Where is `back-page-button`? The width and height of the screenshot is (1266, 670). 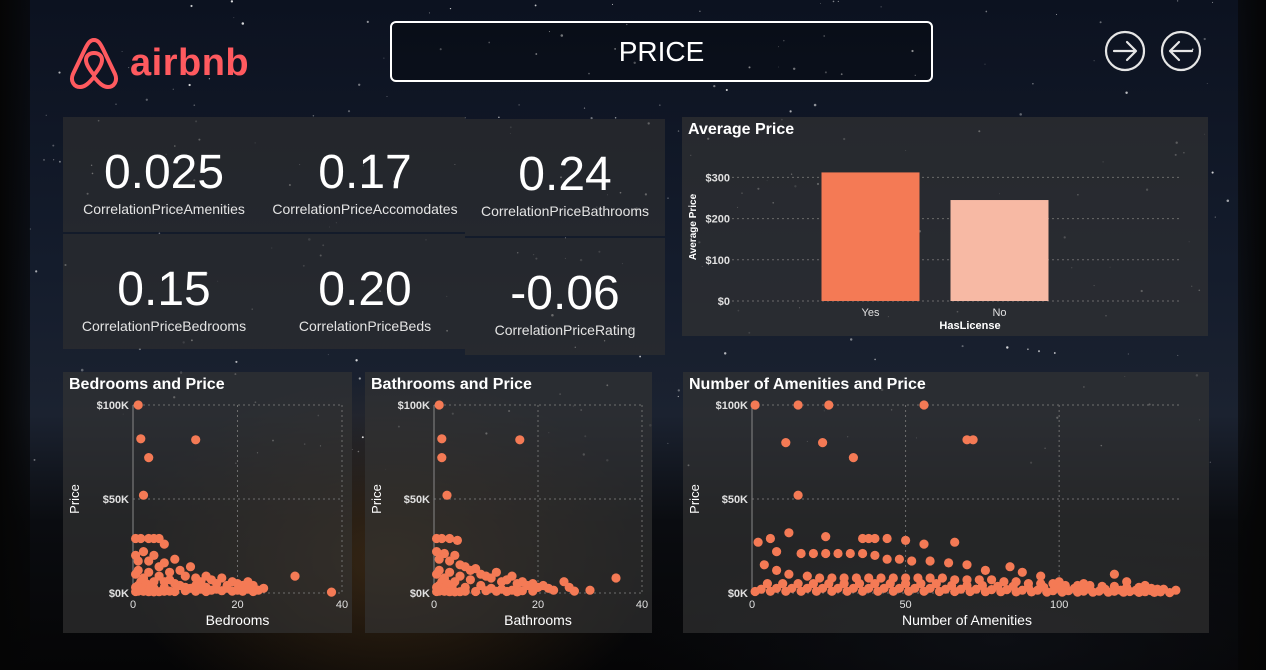
back-page-button is located at coordinates (1181, 51).